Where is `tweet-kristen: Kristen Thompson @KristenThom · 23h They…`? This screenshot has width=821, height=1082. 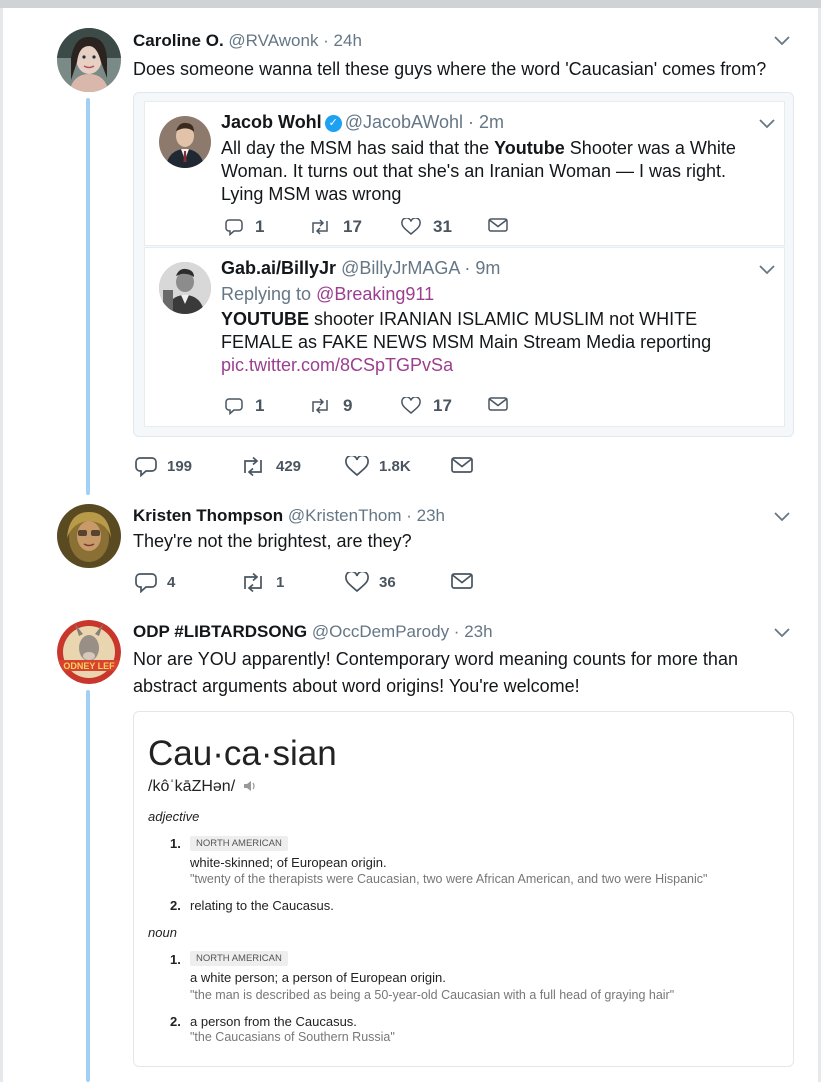
tweet-kristen: Kristen Thompson @KristenThom · 23h They… is located at coordinates (410, 552).